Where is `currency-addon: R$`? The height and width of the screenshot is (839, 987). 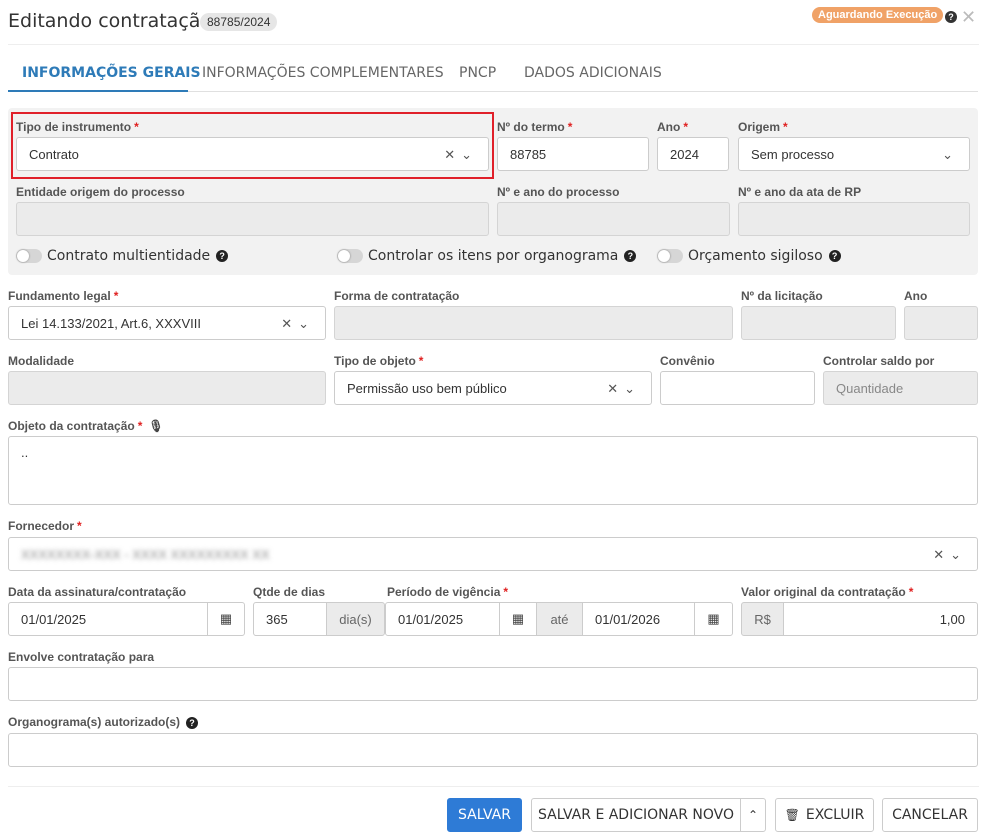 currency-addon: R$ is located at coordinates (762, 619).